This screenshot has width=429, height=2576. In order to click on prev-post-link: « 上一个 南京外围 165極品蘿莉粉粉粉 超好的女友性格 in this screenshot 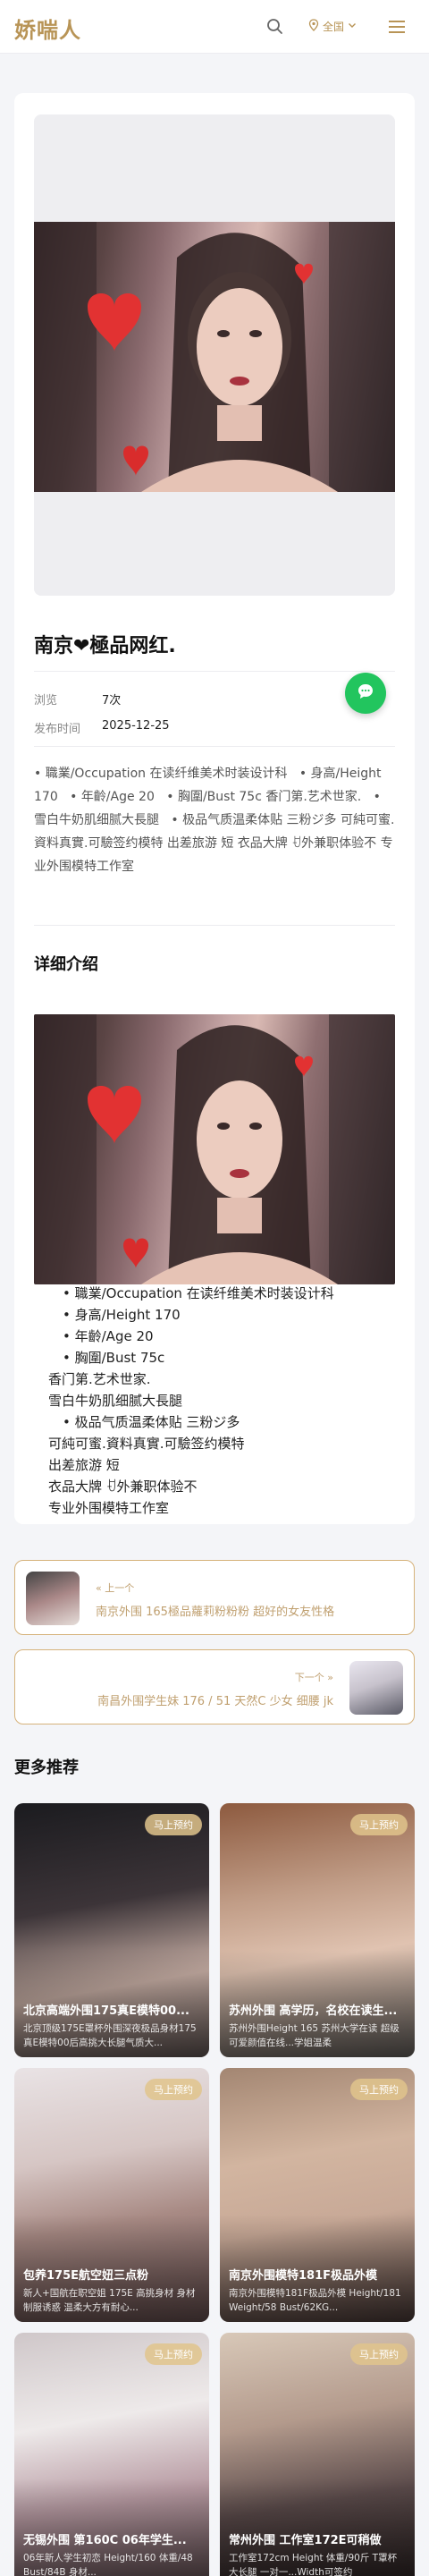, I will do `click(215, 1597)`.